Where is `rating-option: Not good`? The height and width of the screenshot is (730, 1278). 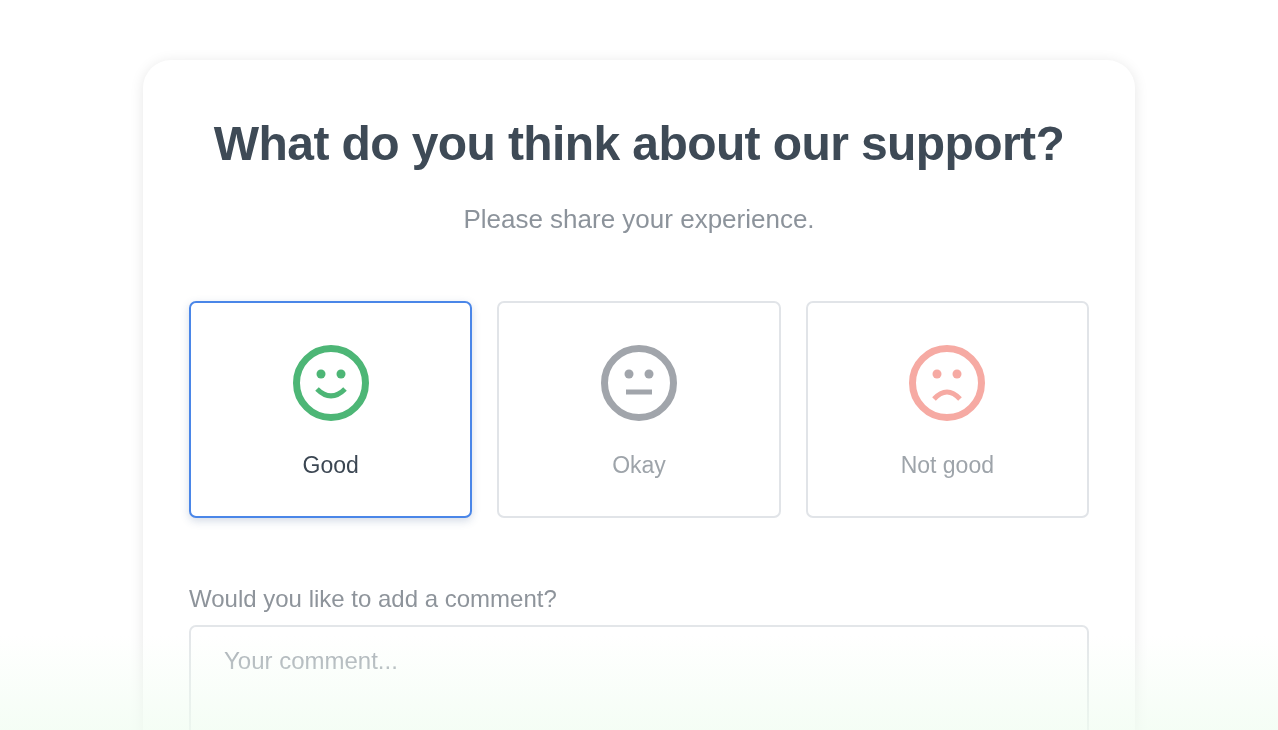
rating-option: Not good is located at coordinates (947, 409).